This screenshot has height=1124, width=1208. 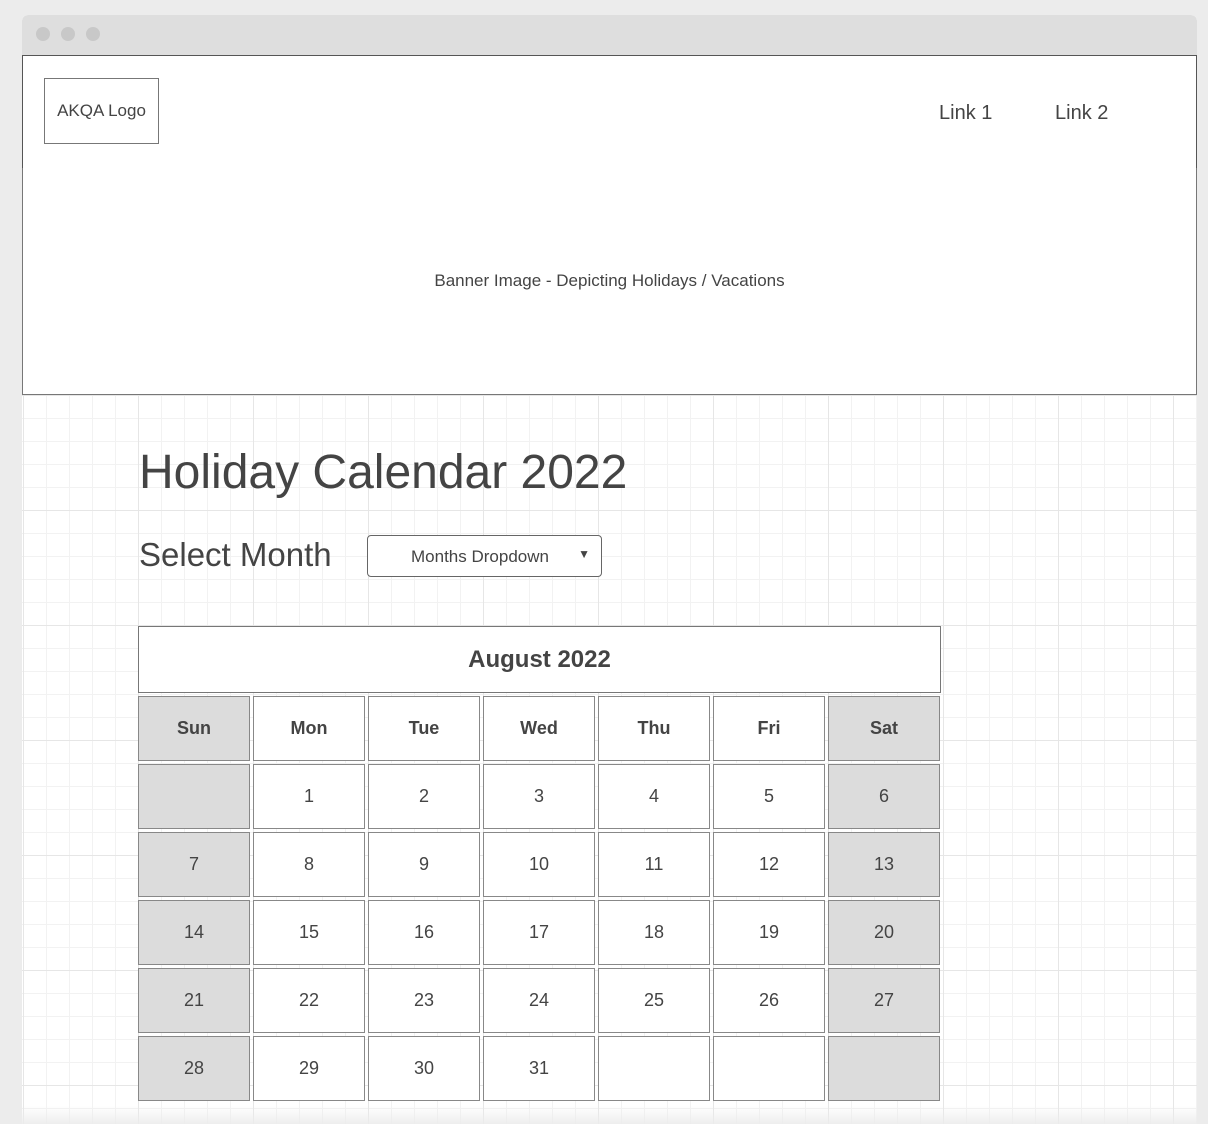 I want to click on calendar-day-cell: 21, so click(x=194, y=1000).